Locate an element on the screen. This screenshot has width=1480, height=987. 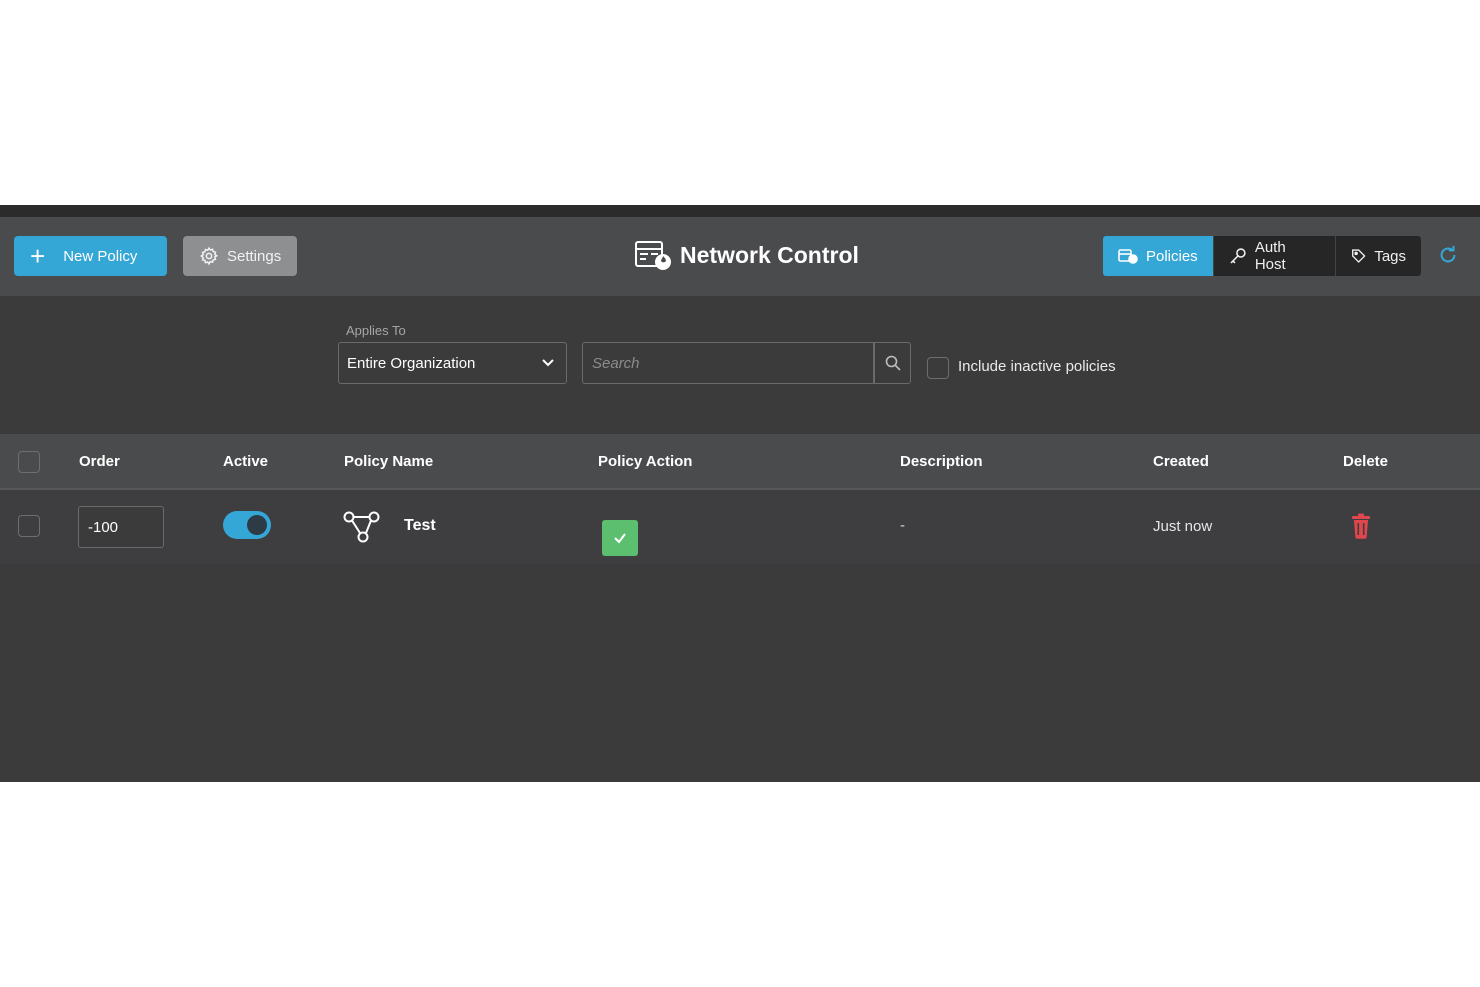
order-input is located at coordinates (121, 527).